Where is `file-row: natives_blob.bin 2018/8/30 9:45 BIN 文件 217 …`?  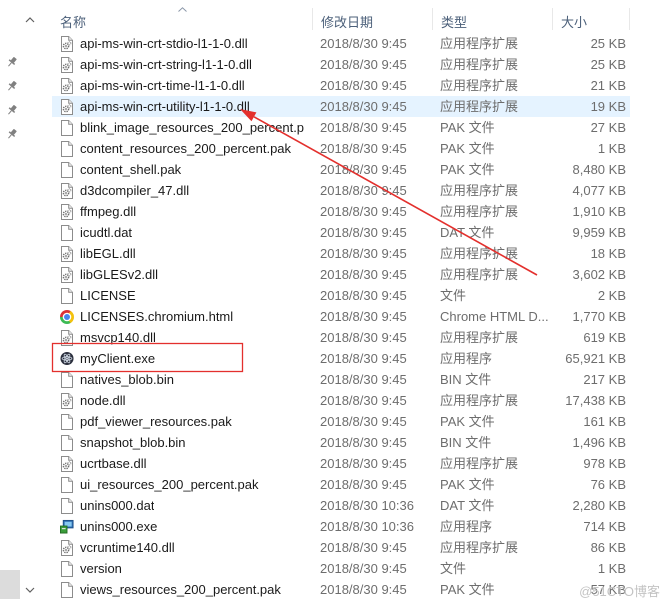 file-row: natives_blob.bin 2018/8/30 9:45 BIN 文件 217 … is located at coordinates (341, 379).